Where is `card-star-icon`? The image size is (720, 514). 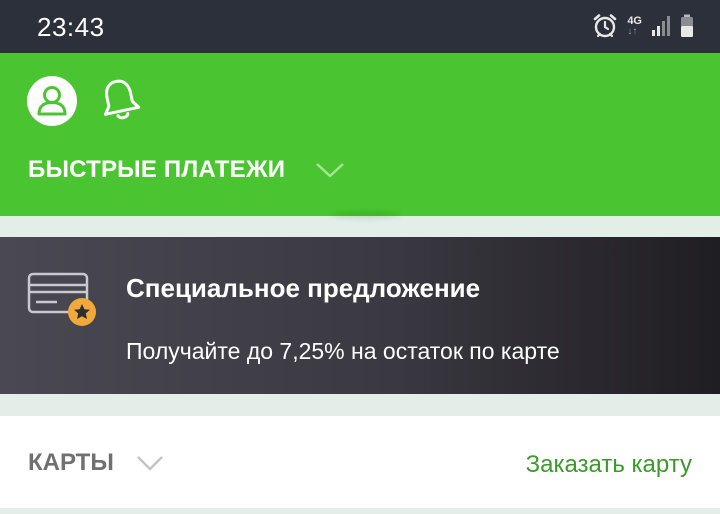 card-star-icon is located at coordinates (61, 299).